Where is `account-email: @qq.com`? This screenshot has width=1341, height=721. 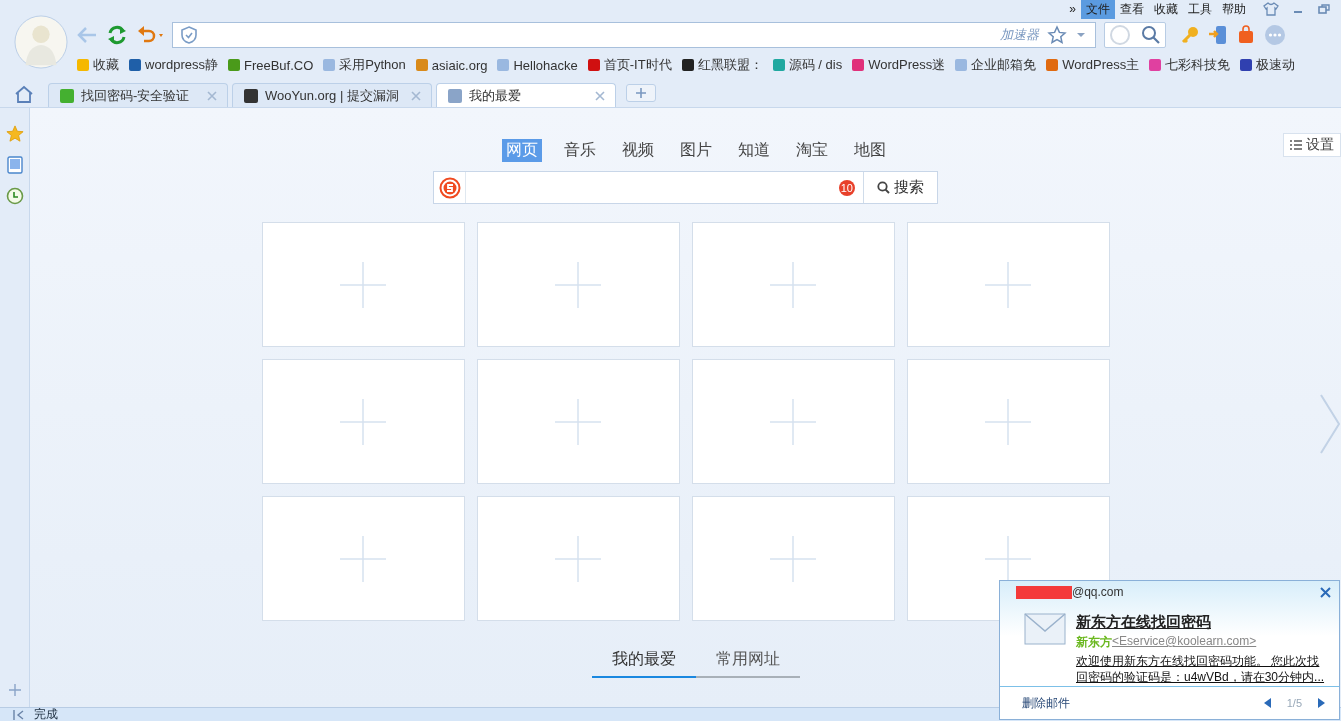 account-email: @qq.com is located at coordinates (1098, 592).